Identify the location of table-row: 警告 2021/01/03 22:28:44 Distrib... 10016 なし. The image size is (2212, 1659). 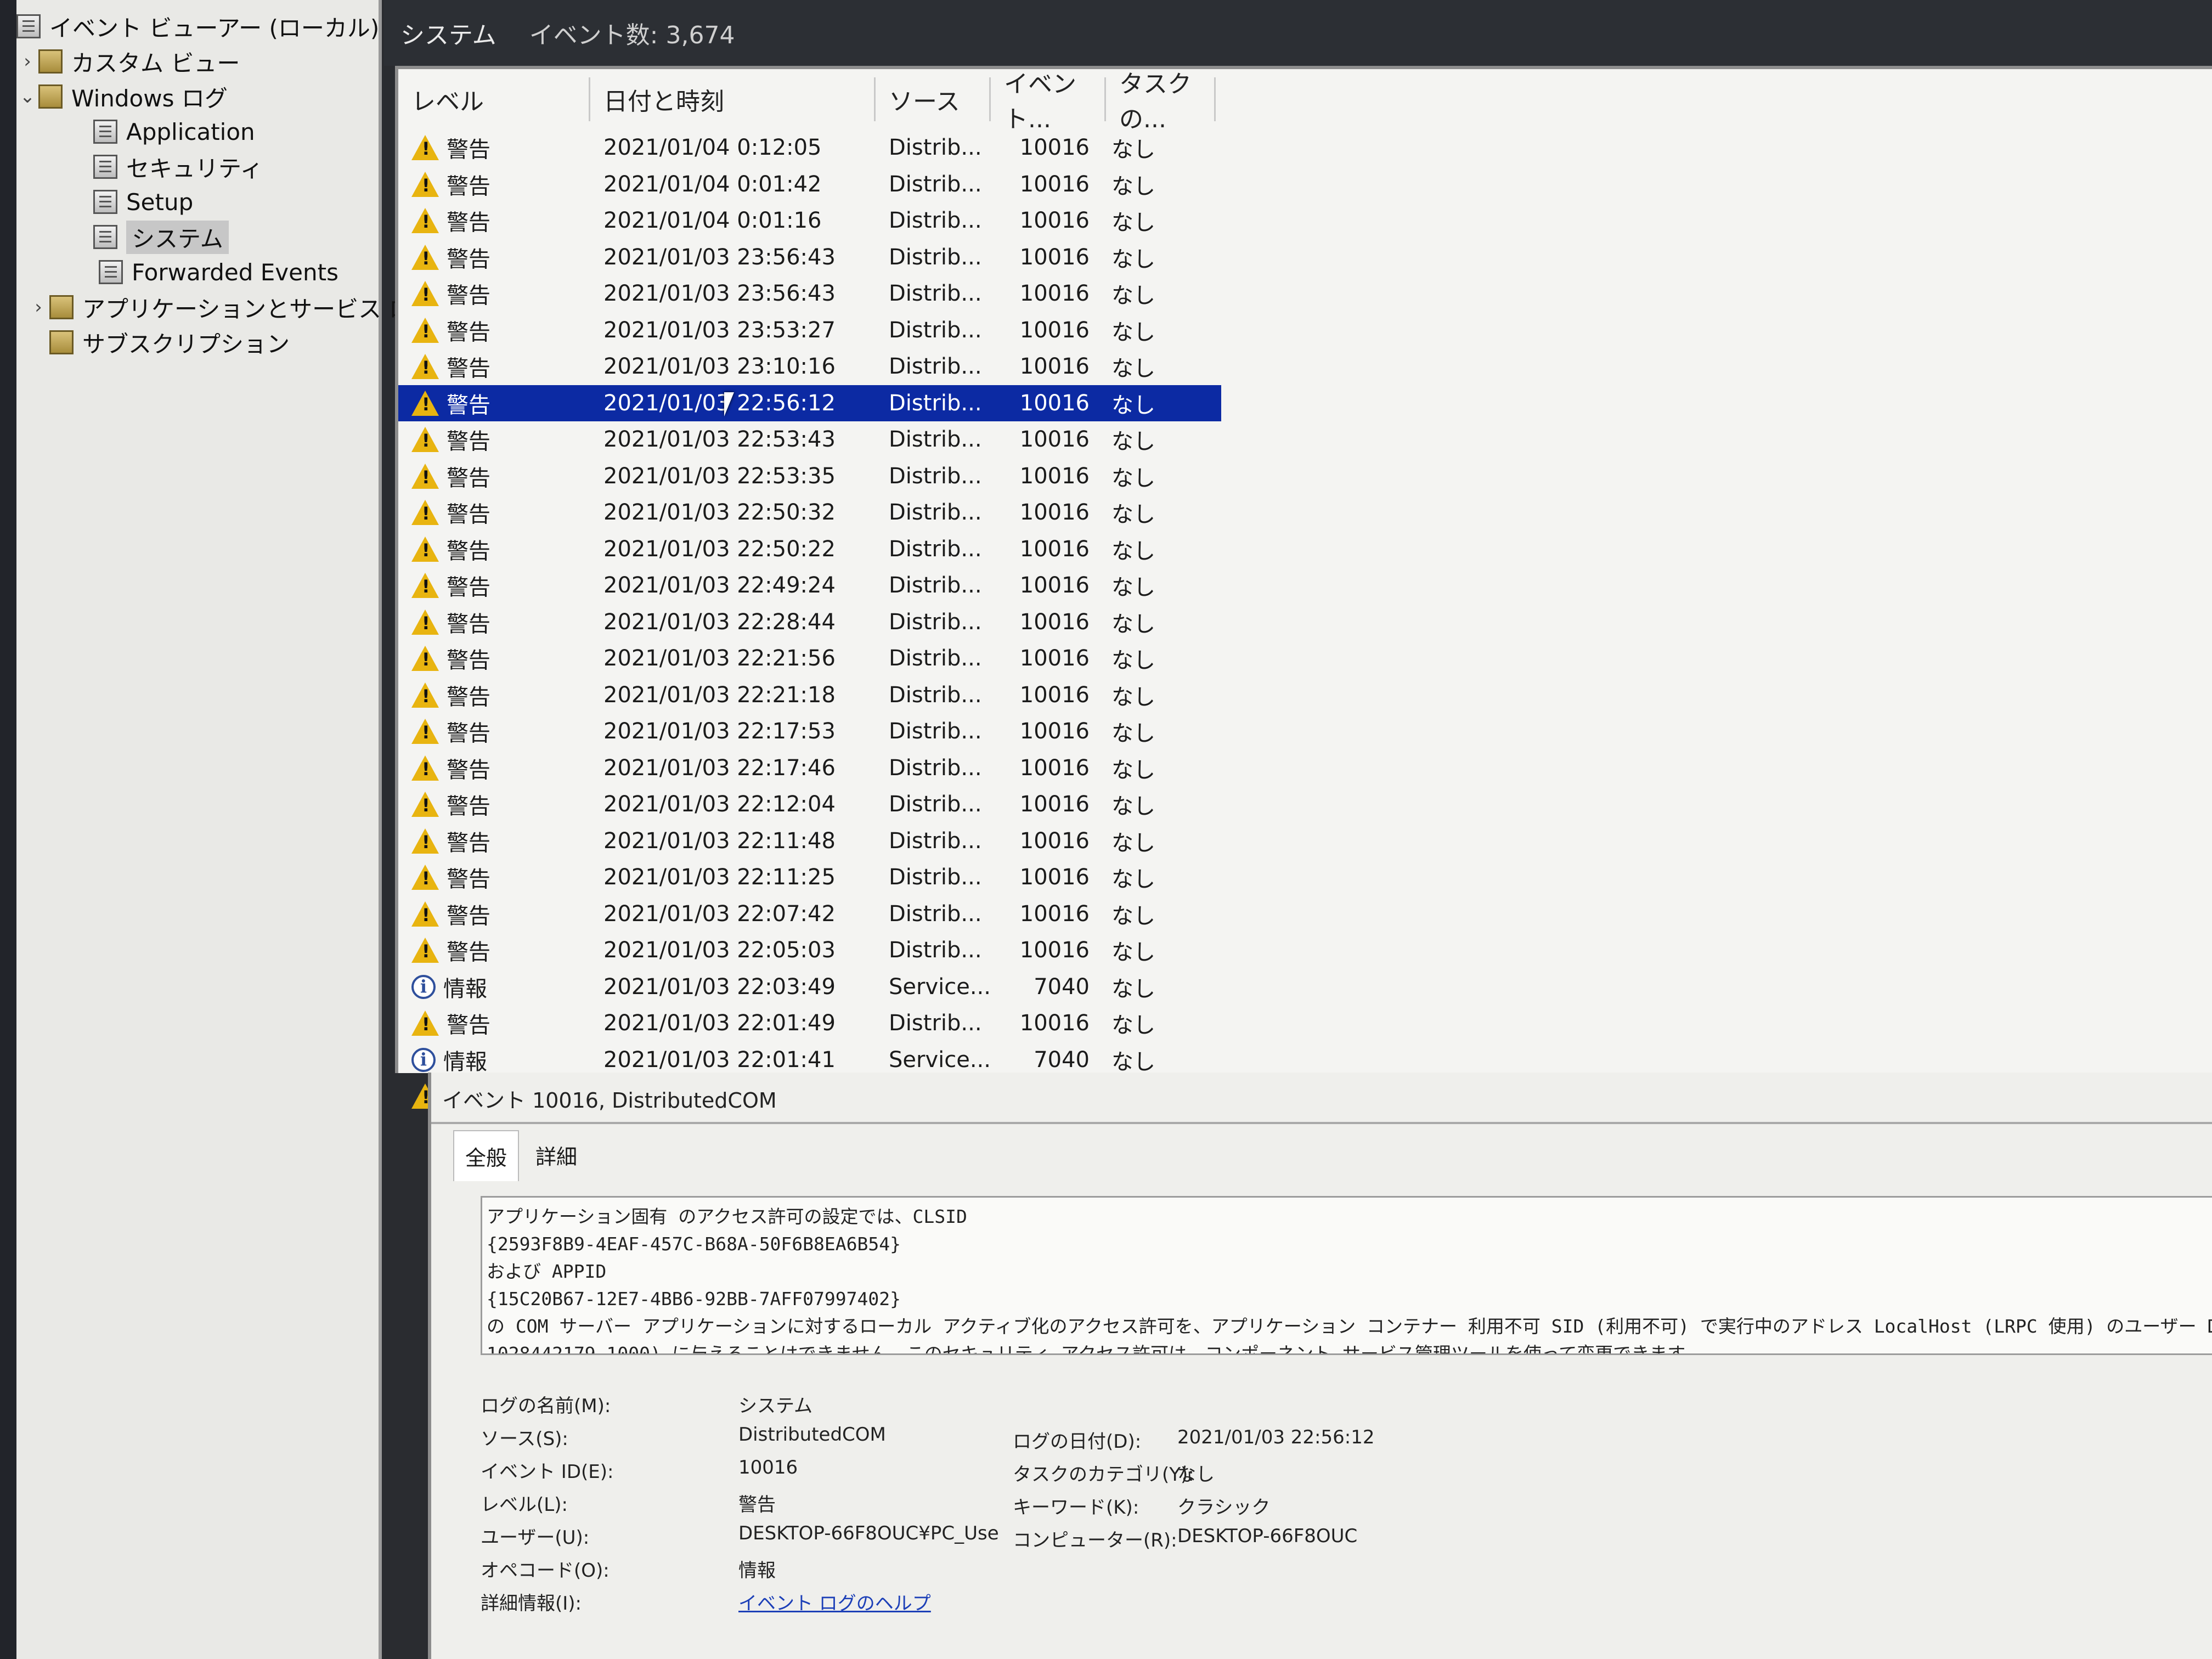
(809, 622).